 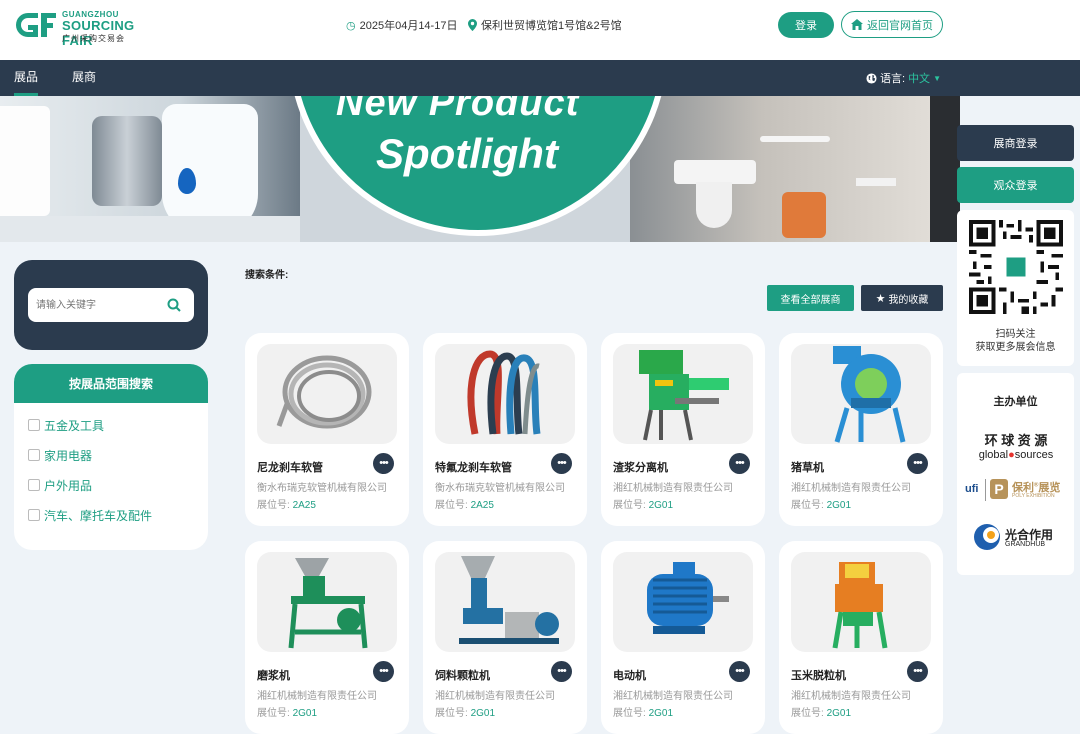 What do you see at coordinates (1018, 538) in the screenshot?
I see `grandhub-logo: 光合作用 GRANDHUB` at bounding box center [1018, 538].